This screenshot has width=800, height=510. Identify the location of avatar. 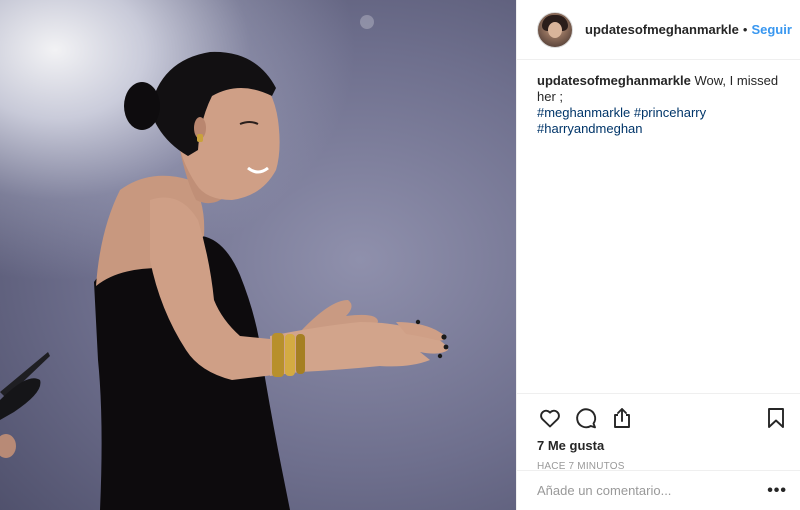
(555, 29).